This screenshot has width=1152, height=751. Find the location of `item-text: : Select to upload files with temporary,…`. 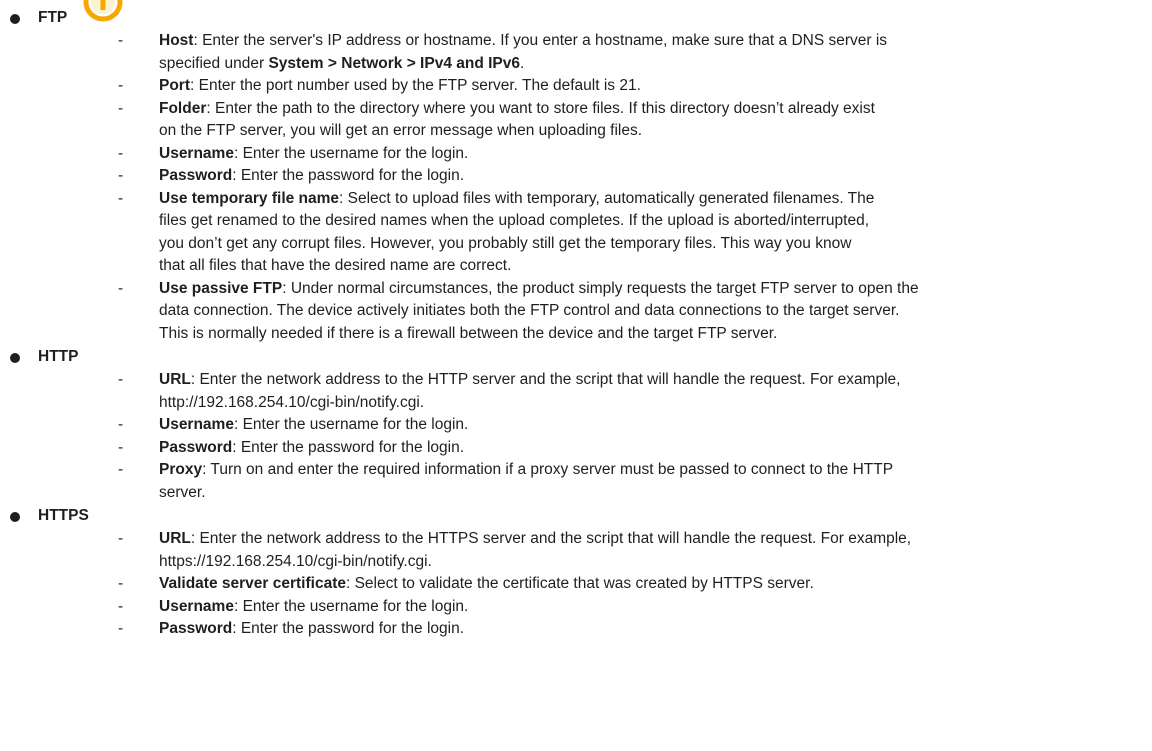

item-text: : Select to upload files with temporary,… is located at coordinates (607, 198).